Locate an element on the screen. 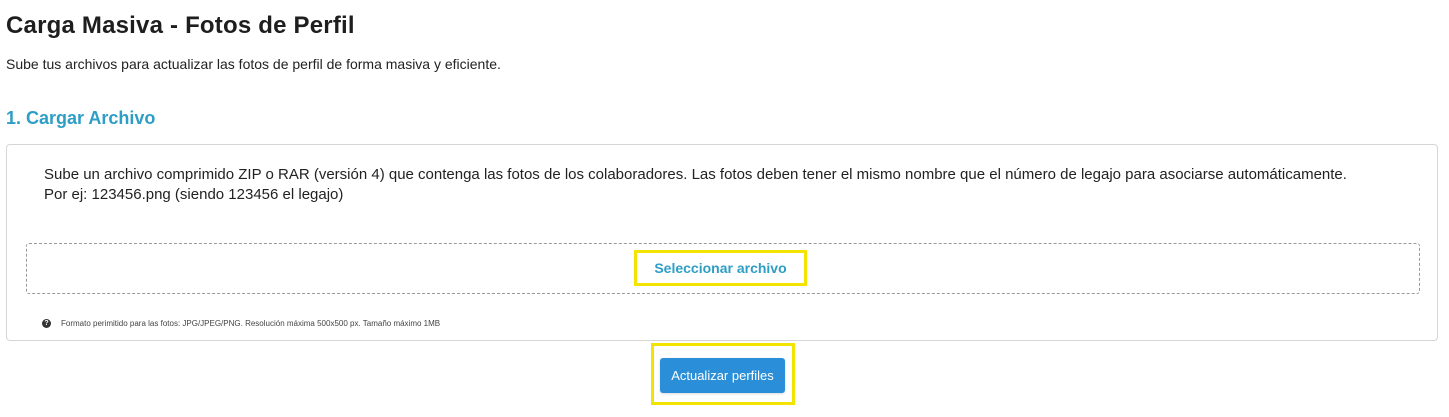  update-profiles-button: Actualizar perfiles is located at coordinates (722, 375).